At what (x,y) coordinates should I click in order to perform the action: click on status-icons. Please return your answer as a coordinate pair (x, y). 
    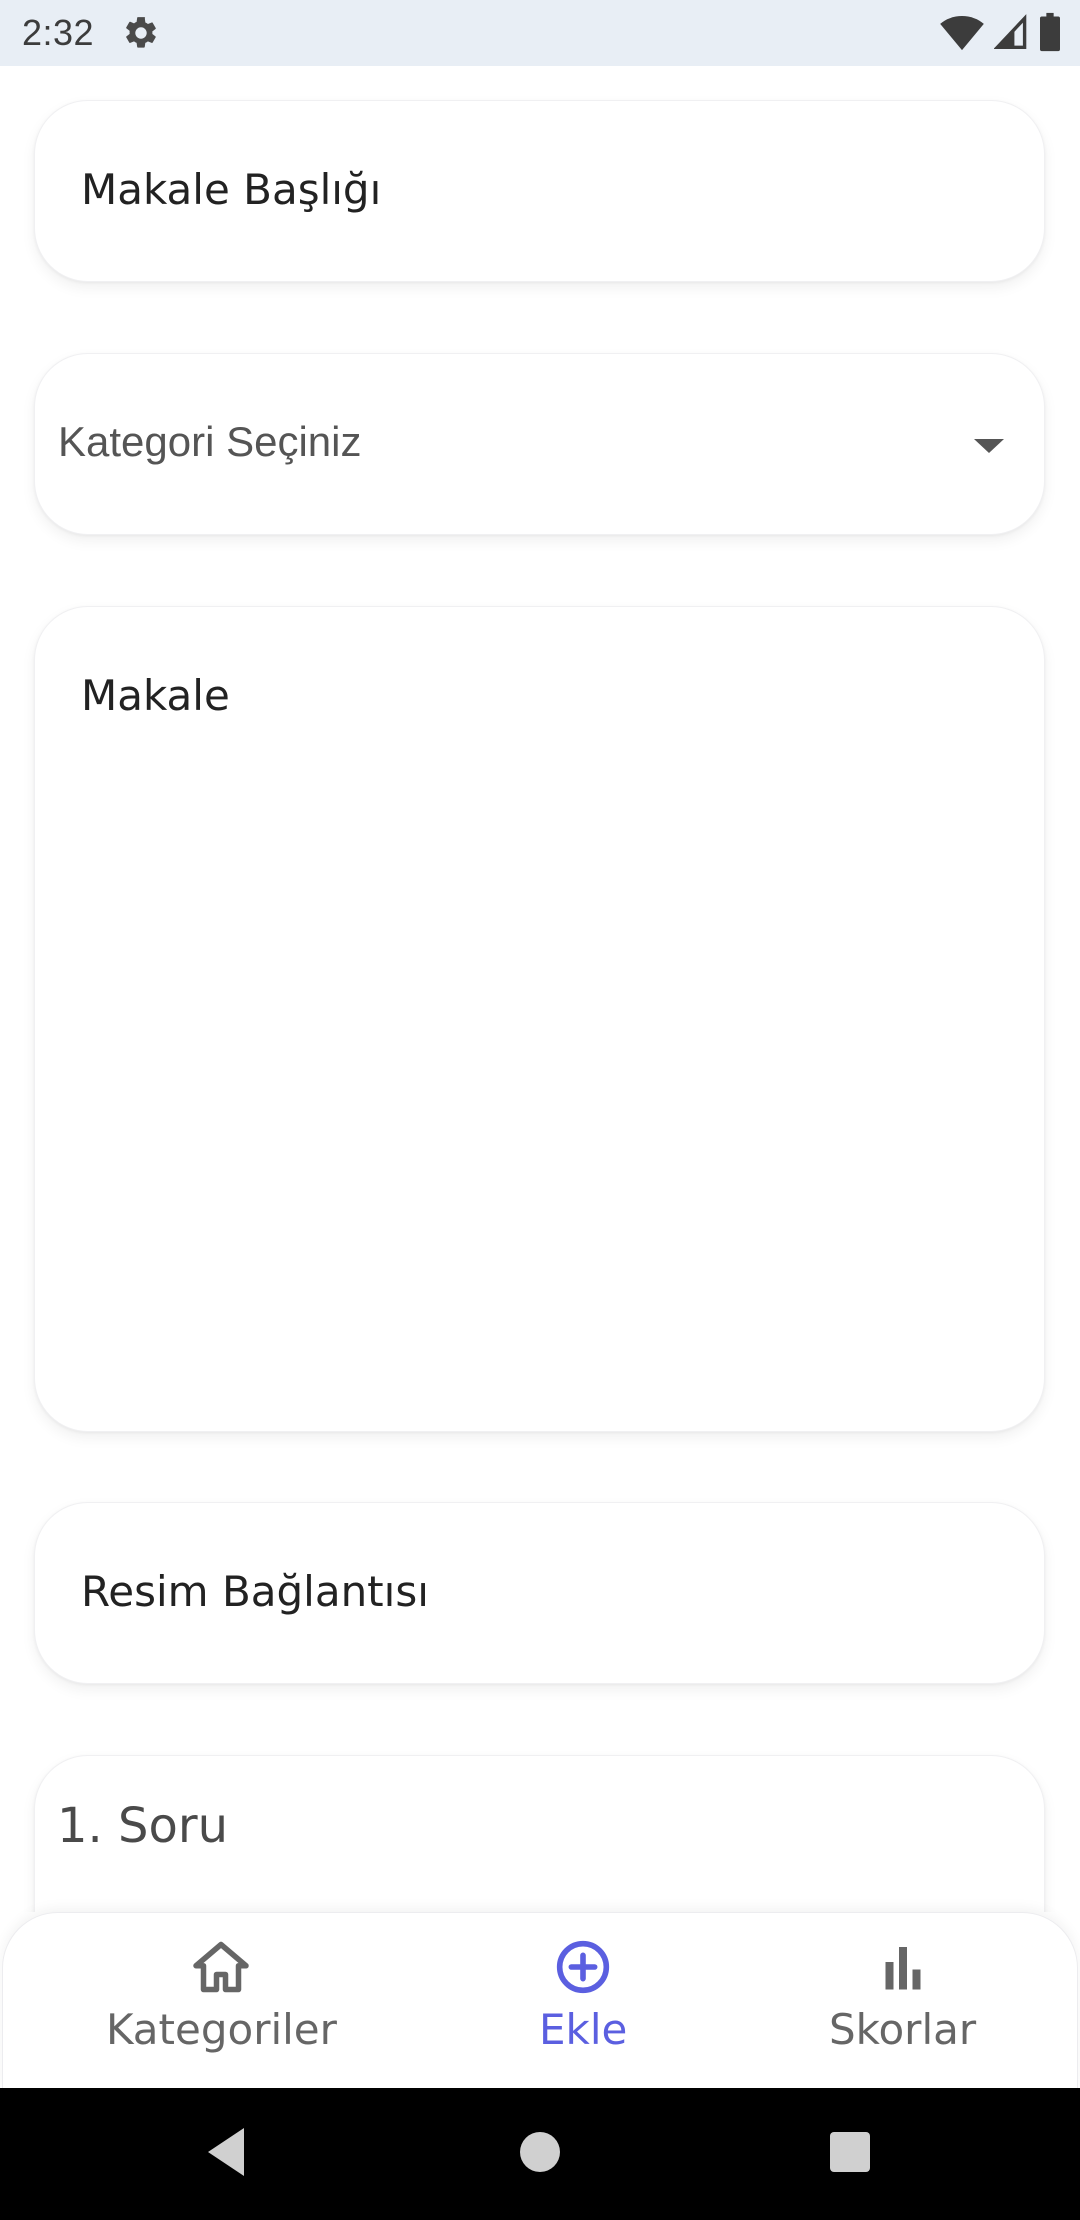
    Looking at the image, I should click on (1001, 34).